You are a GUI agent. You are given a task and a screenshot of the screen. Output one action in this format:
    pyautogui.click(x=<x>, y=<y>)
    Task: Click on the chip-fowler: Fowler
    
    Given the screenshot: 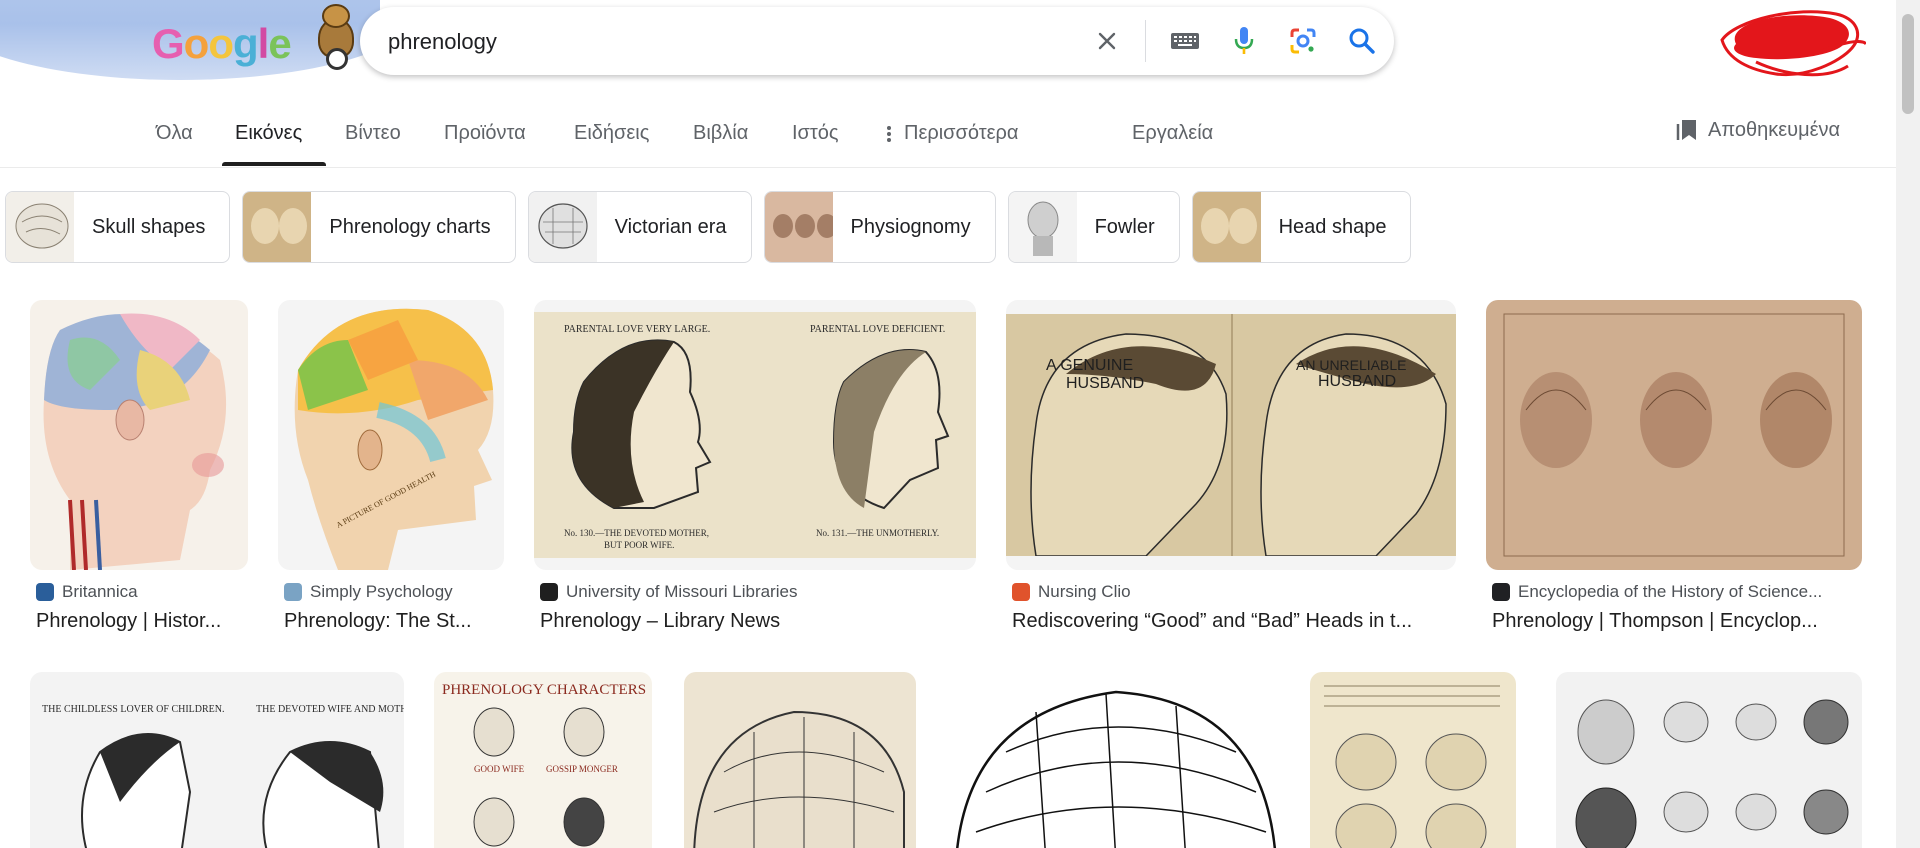 What is the action you would take?
    pyautogui.click(x=1093, y=227)
    